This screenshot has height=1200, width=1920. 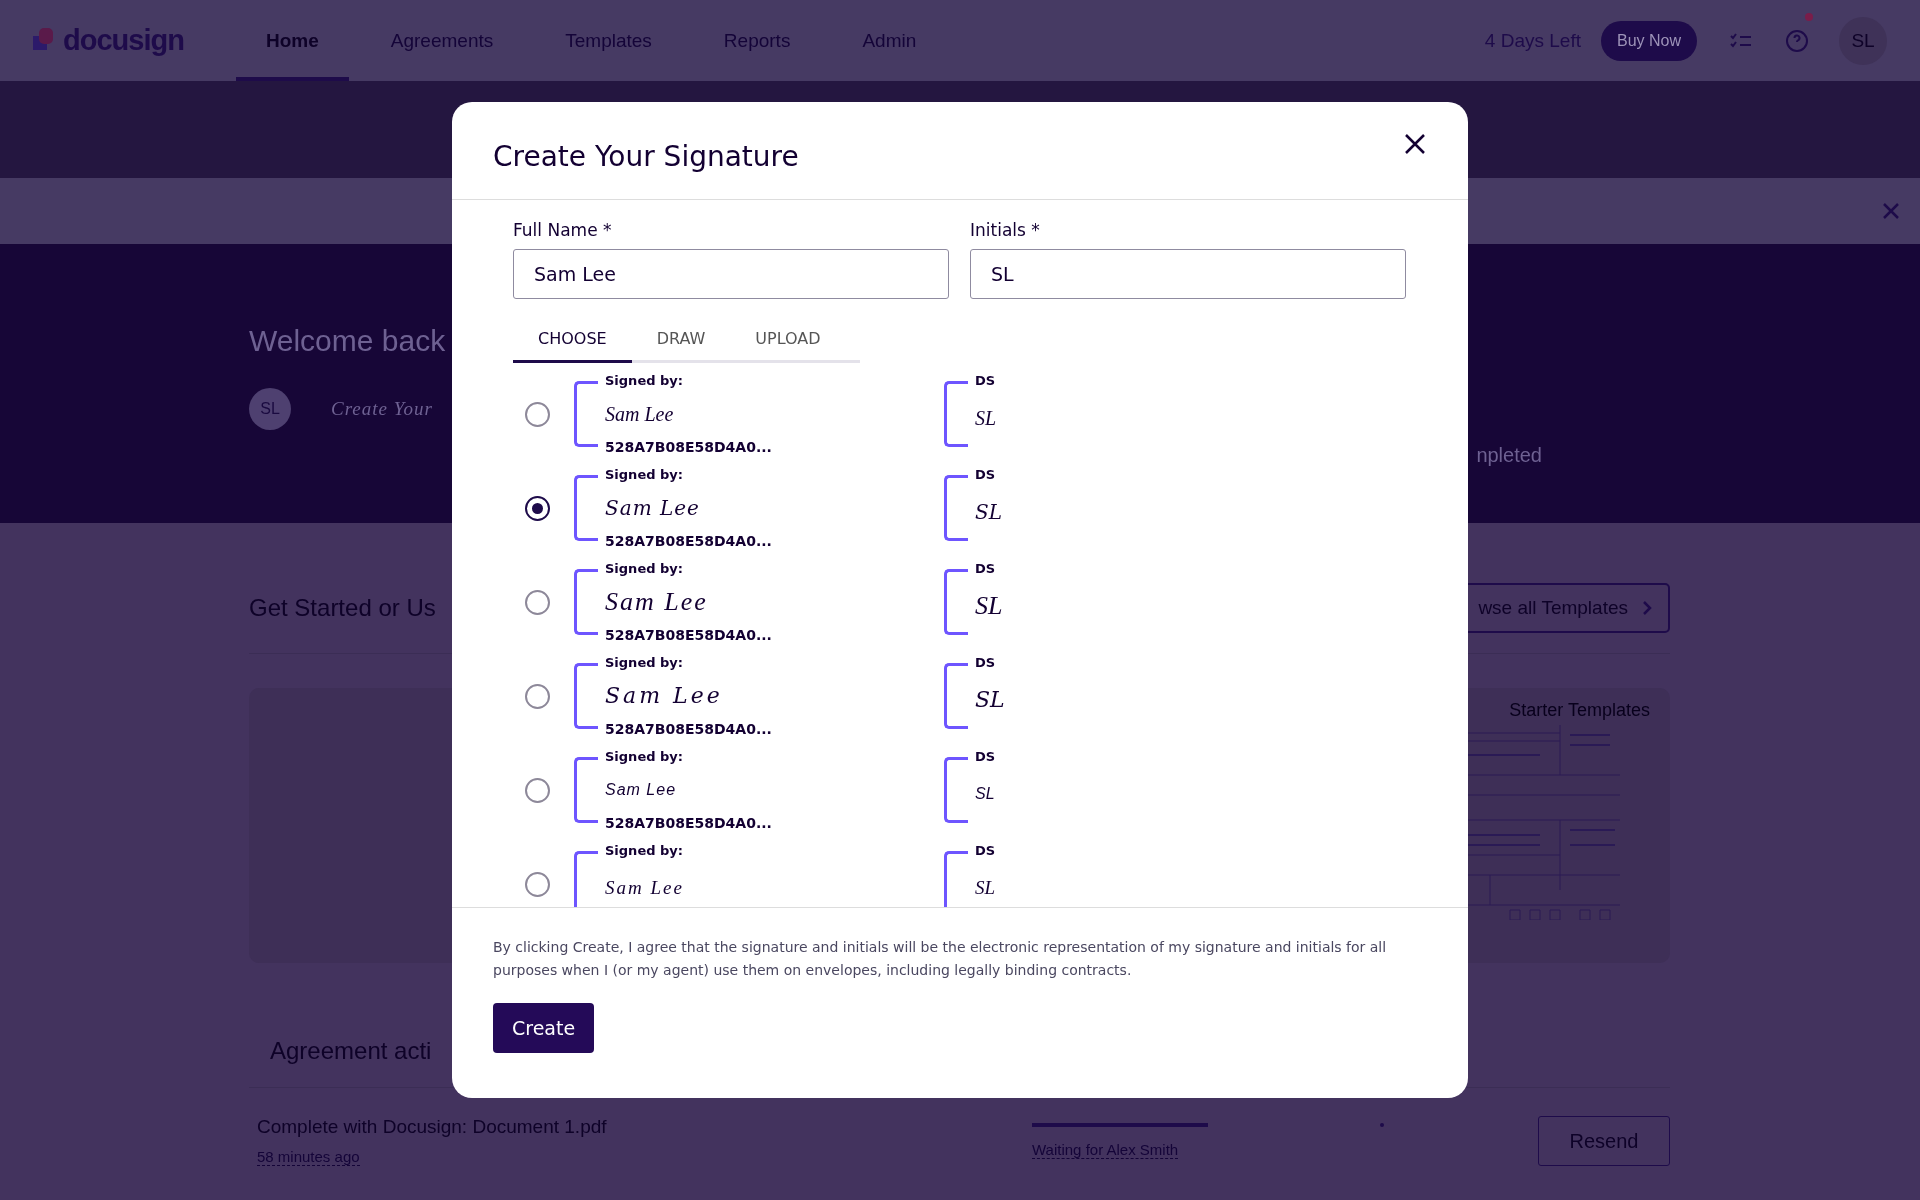 What do you see at coordinates (788, 340) in the screenshot?
I see `tab: UPLOAD` at bounding box center [788, 340].